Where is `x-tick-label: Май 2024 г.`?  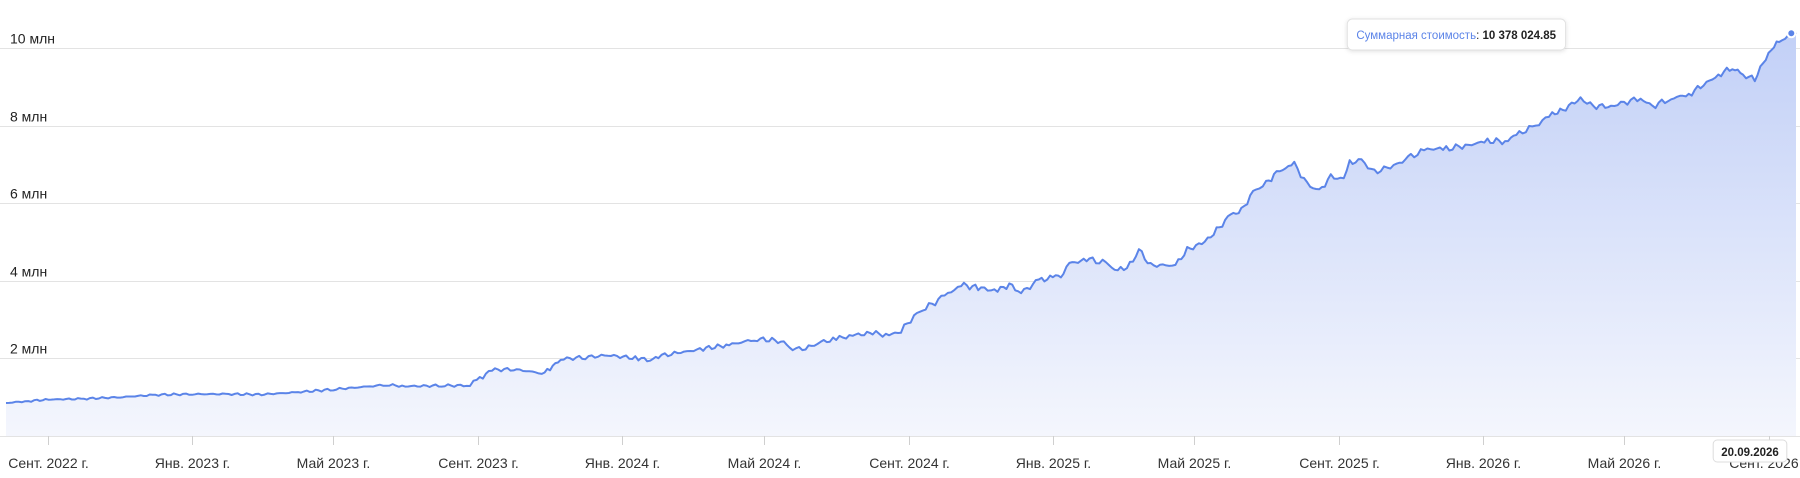
x-tick-label: Май 2024 г. is located at coordinates (765, 463).